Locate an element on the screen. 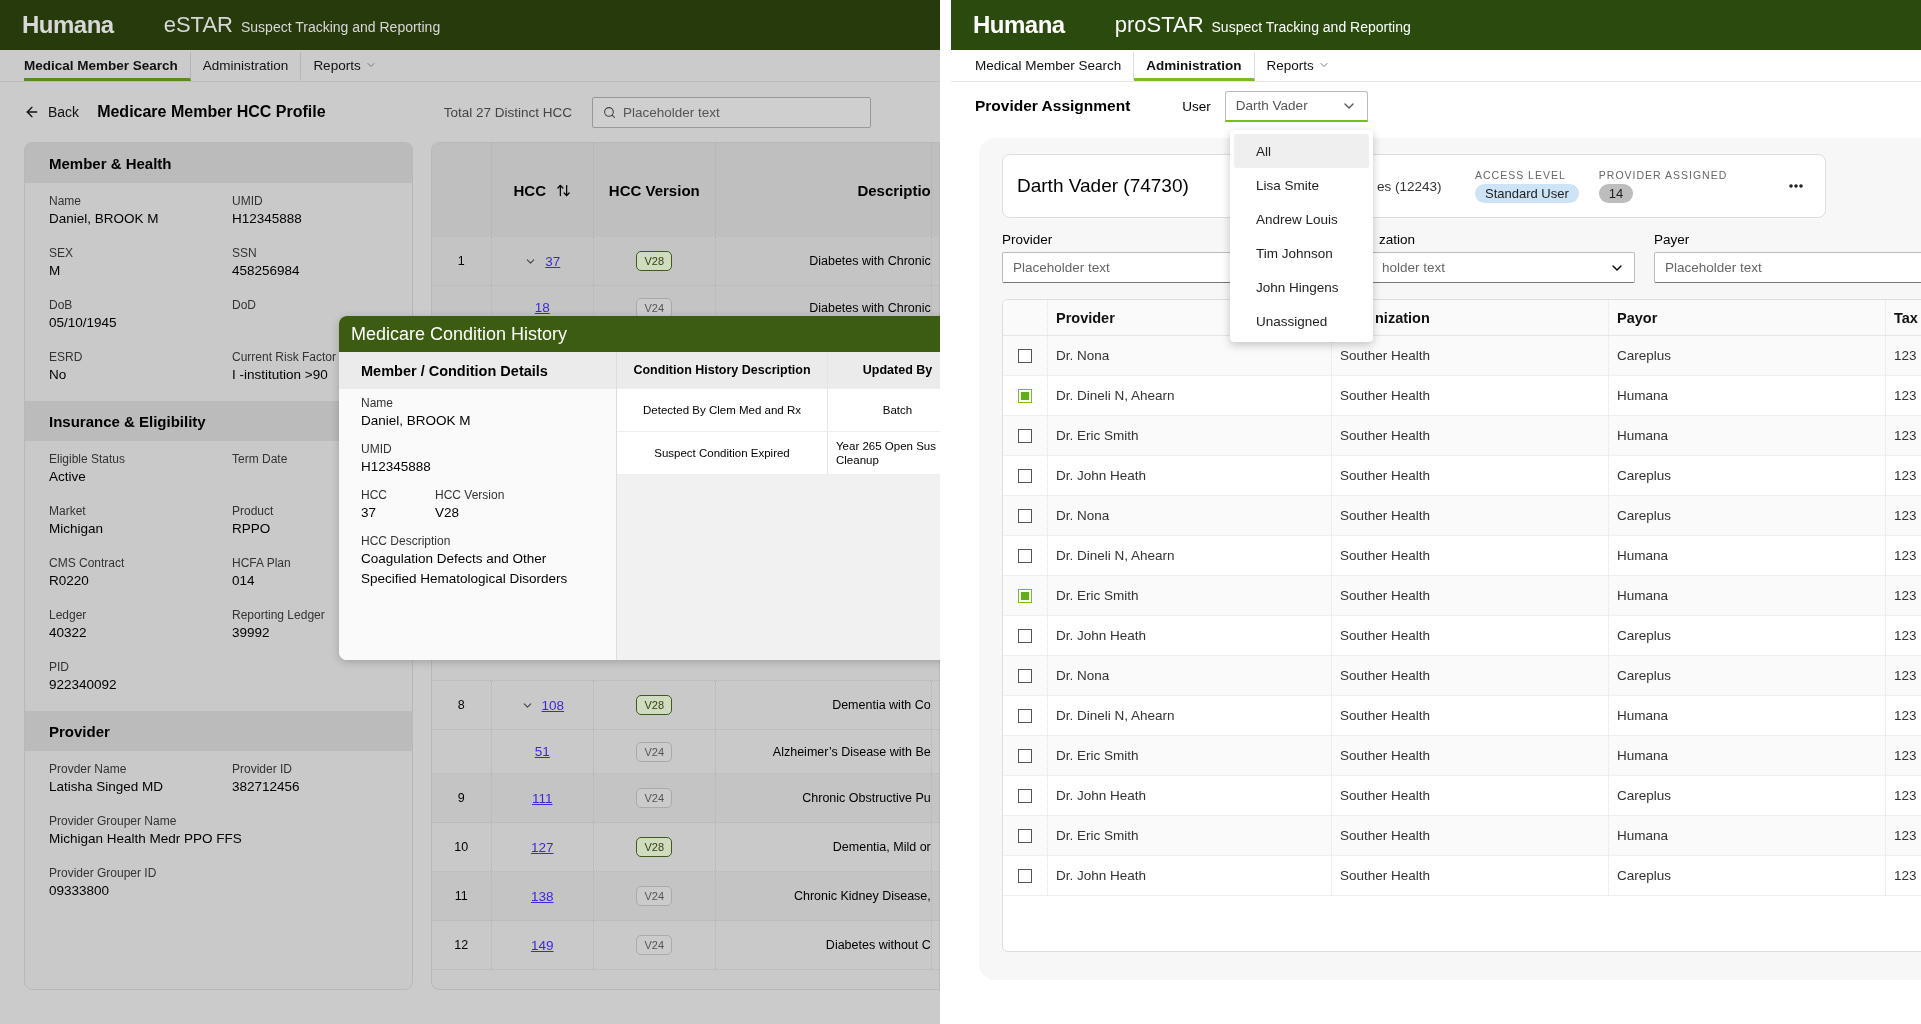  table-cell: Batch is located at coordinates (897, 410).